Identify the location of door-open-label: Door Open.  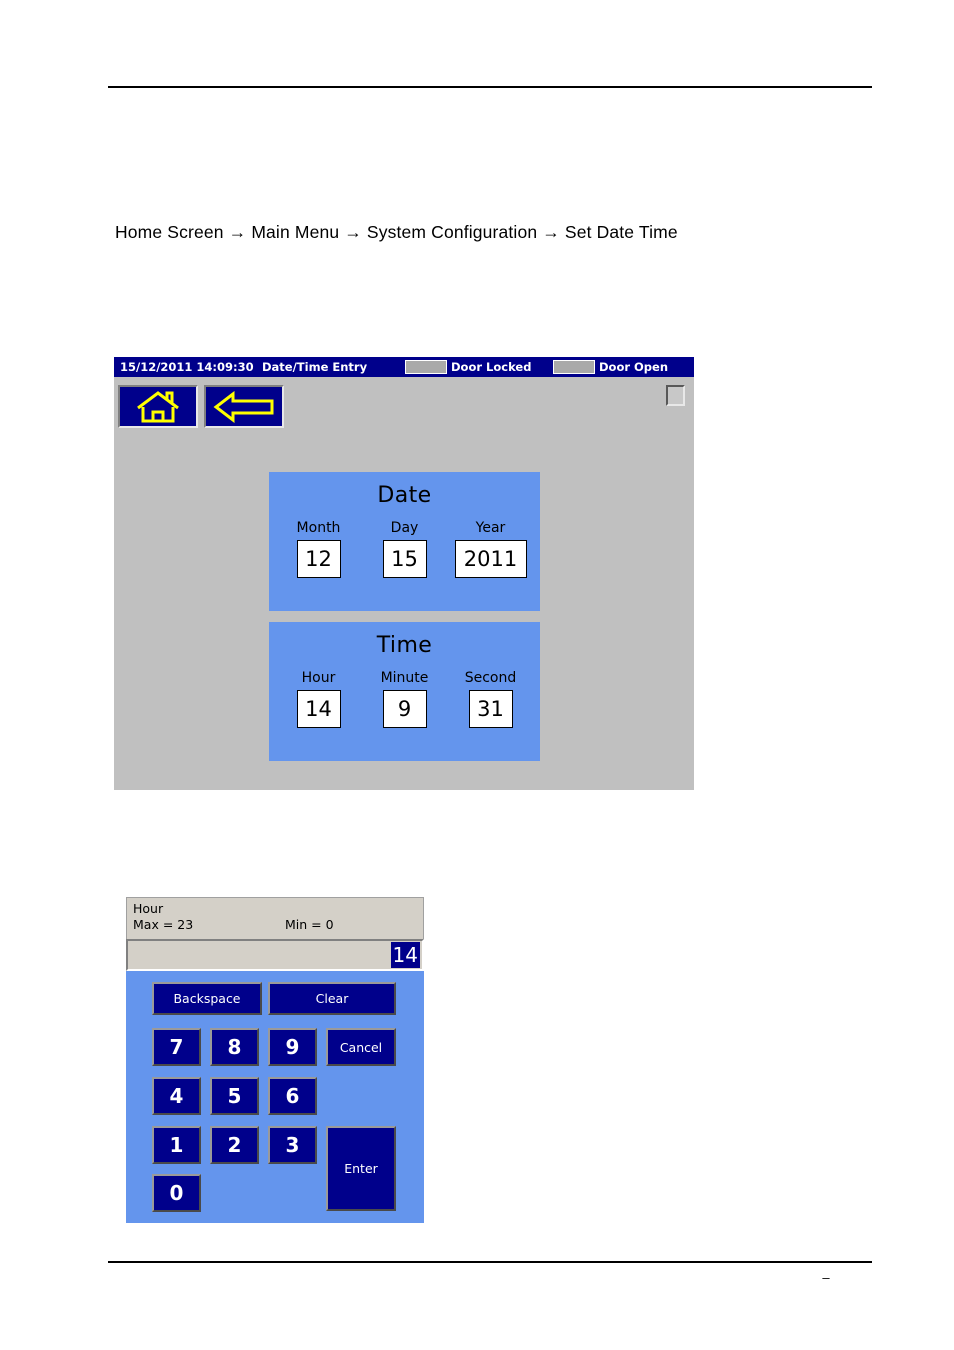
(634, 367).